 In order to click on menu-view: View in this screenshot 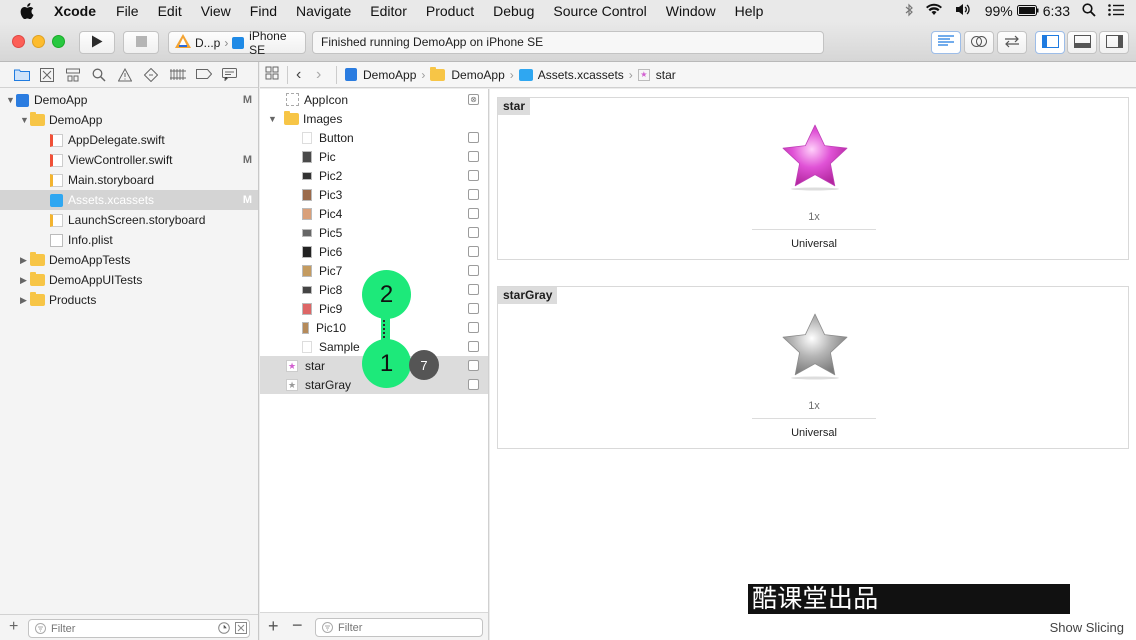, I will do `click(216, 11)`.